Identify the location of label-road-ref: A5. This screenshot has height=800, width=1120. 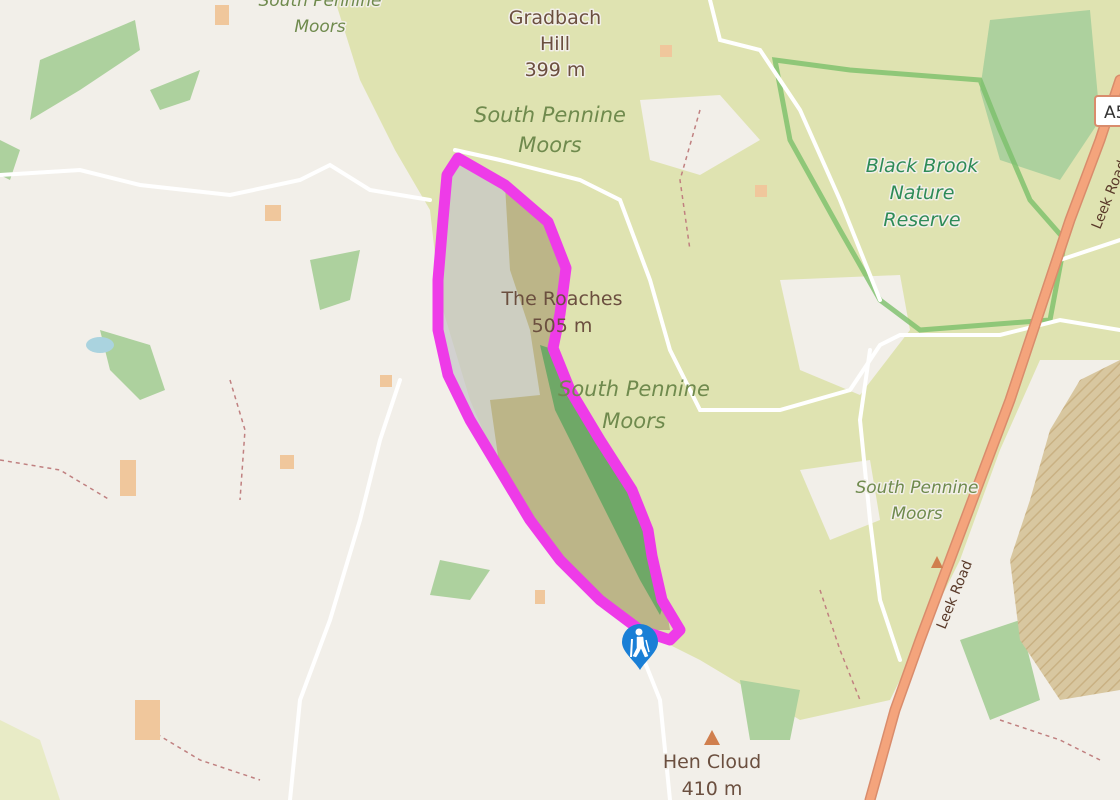
(1112, 113).